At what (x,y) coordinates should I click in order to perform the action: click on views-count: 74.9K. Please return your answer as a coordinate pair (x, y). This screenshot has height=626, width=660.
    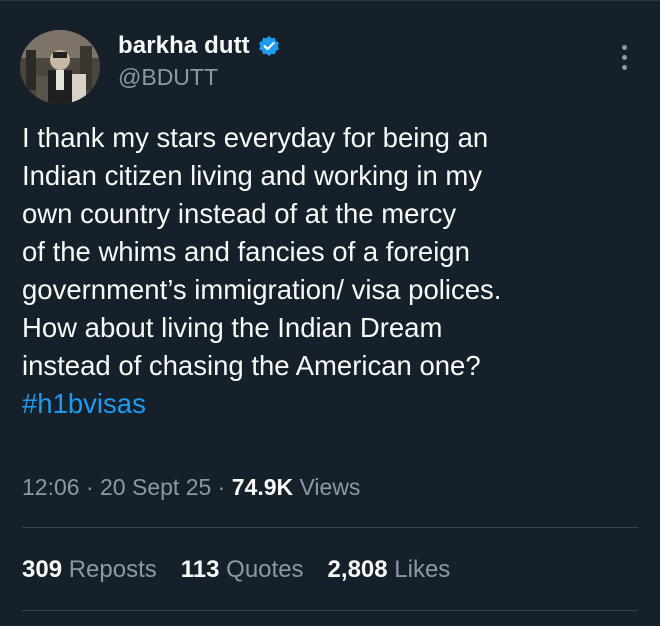
    Looking at the image, I should click on (262, 487).